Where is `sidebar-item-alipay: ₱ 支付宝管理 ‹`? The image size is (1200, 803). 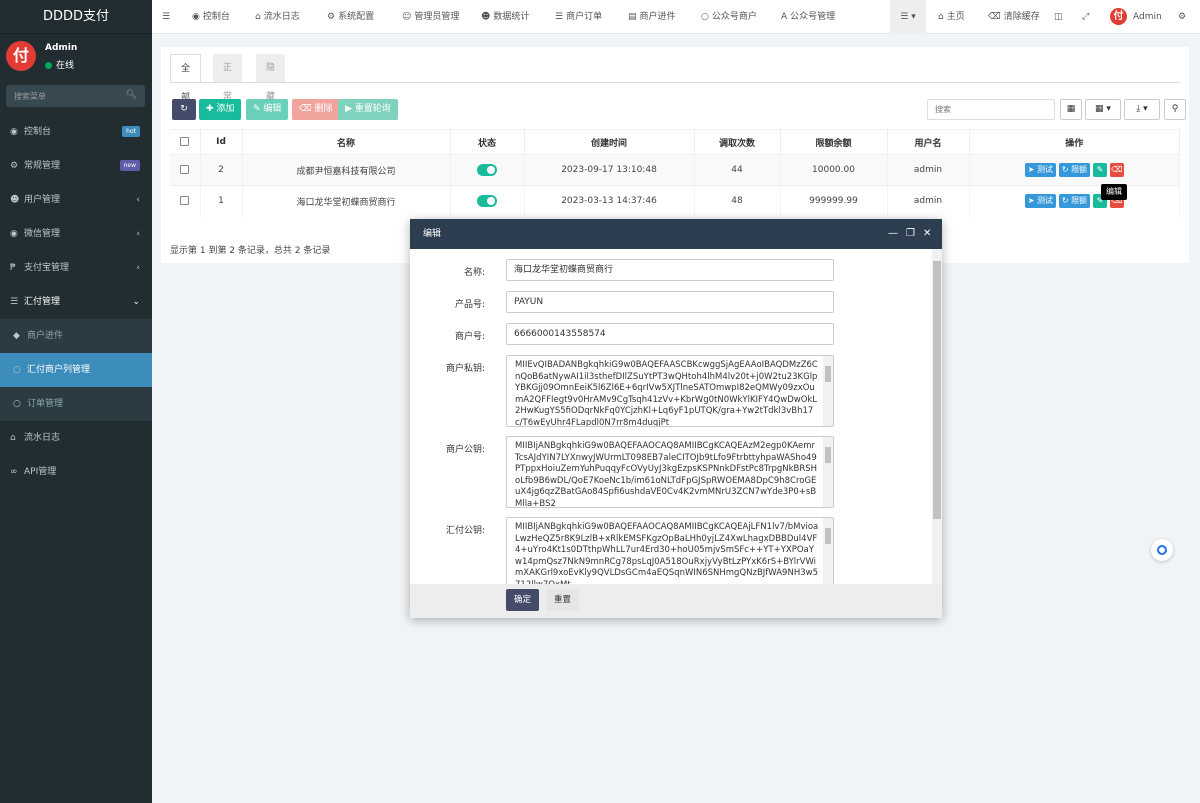
sidebar-item-alipay: ₱ 支付宝管理 ‹ is located at coordinates (76, 268).